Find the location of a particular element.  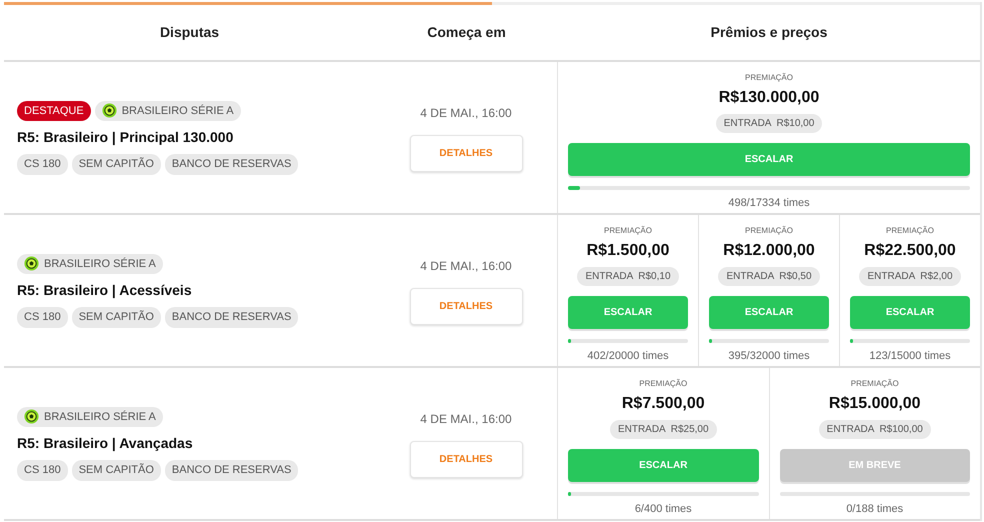

column-header: Prêmios e preços is located at coordinates (769, 32).